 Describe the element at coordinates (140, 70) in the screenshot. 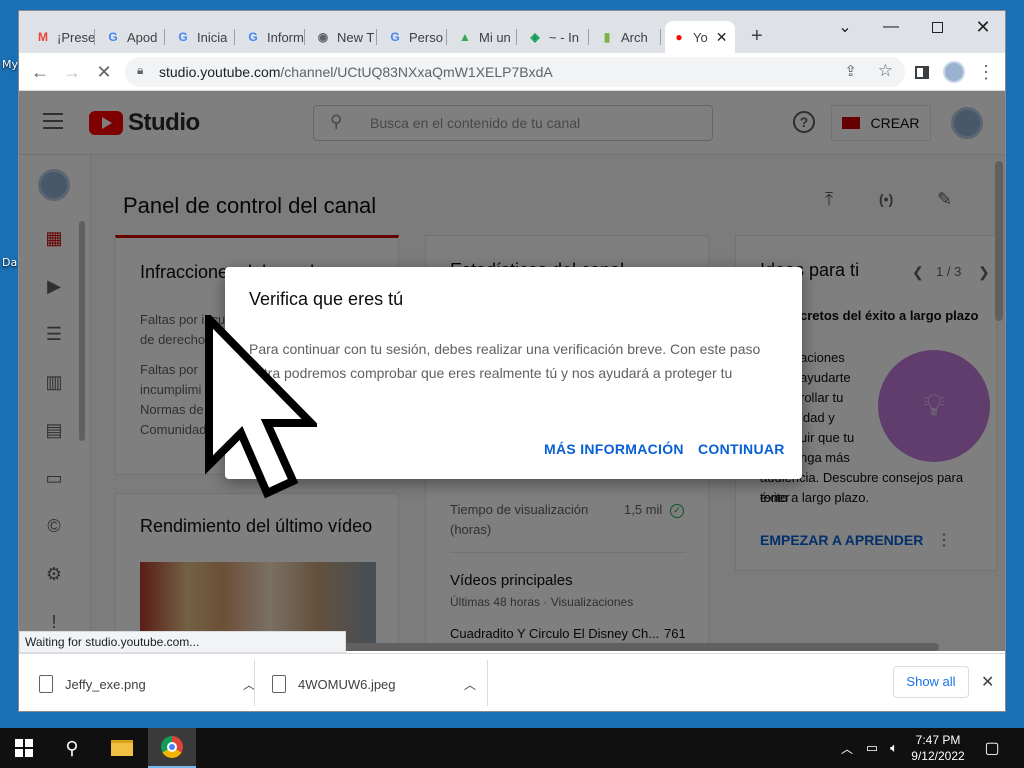

I see `lock-icon: 🔒︎` at that location.